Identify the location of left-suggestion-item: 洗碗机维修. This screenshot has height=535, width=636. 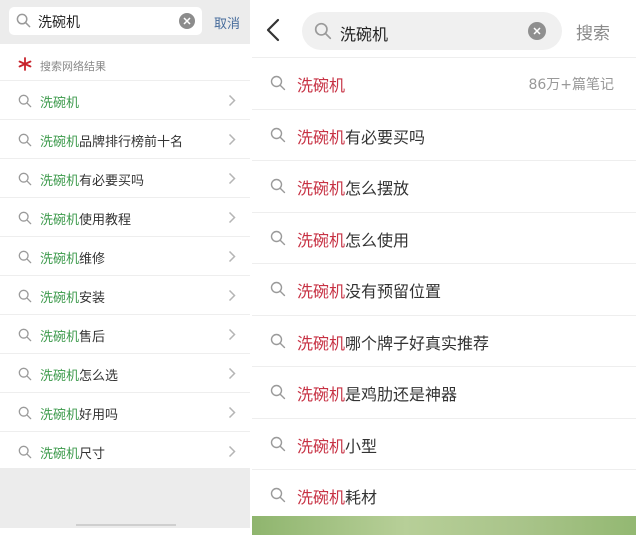
(125, 255).